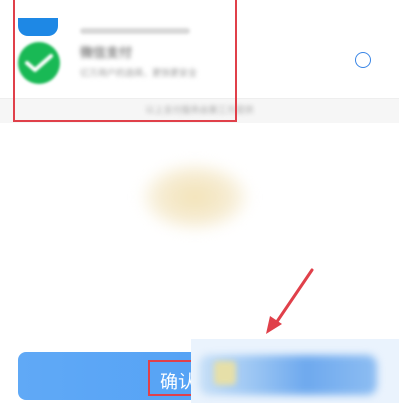 This screenshot has width=399, height=403. Describe the element at coordinates (39, 63) in the screenshot. I see `wechat-pay-icon` at that location.